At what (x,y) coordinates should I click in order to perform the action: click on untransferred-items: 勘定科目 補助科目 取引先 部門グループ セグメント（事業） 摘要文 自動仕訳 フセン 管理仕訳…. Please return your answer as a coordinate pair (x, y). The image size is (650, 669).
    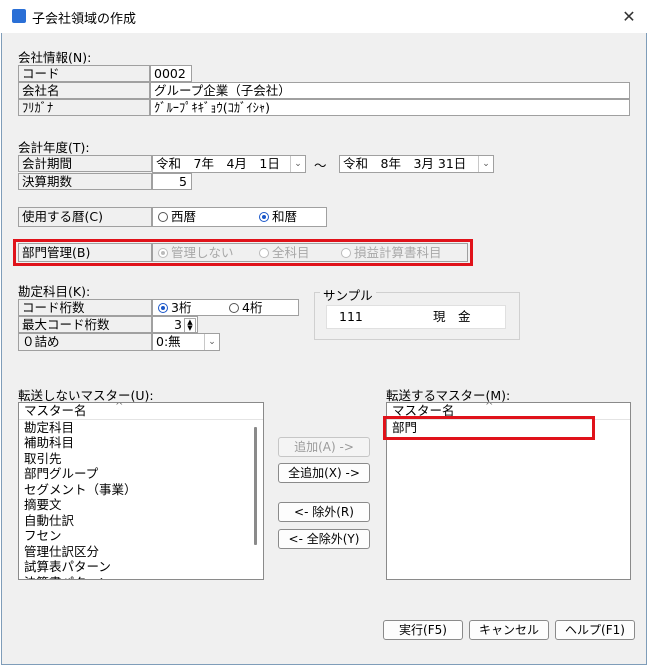
    Looking at the image, I should click on (141, 500).